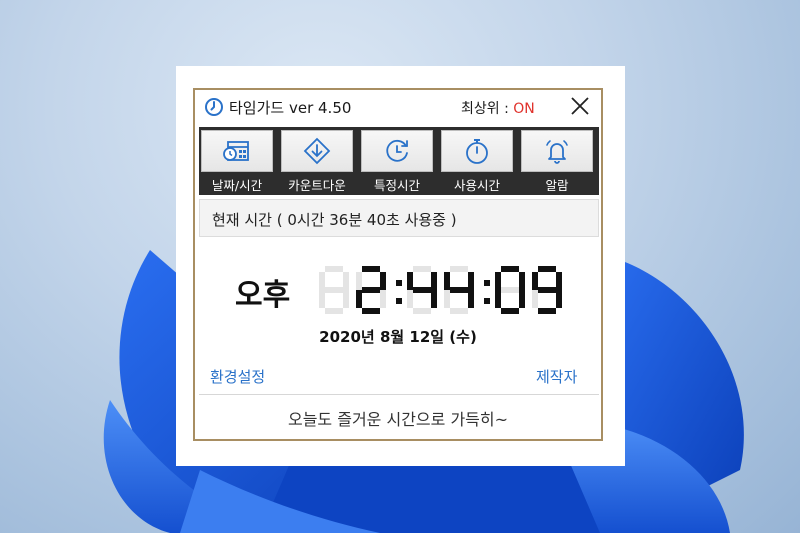 This screenshot has height=533, width=800. I want to click on close-icon, so click(580, 106).